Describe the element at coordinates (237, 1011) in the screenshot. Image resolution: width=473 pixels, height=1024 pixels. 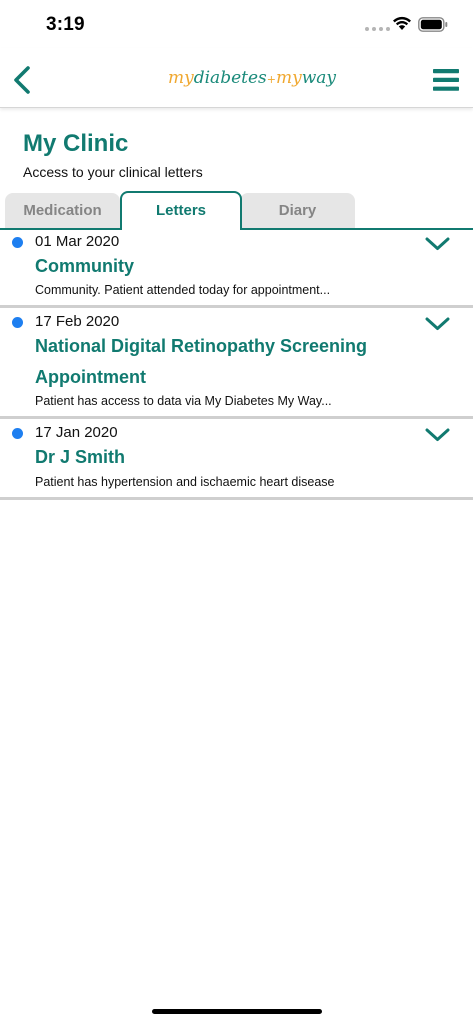
I see `home-indicator` at that location.